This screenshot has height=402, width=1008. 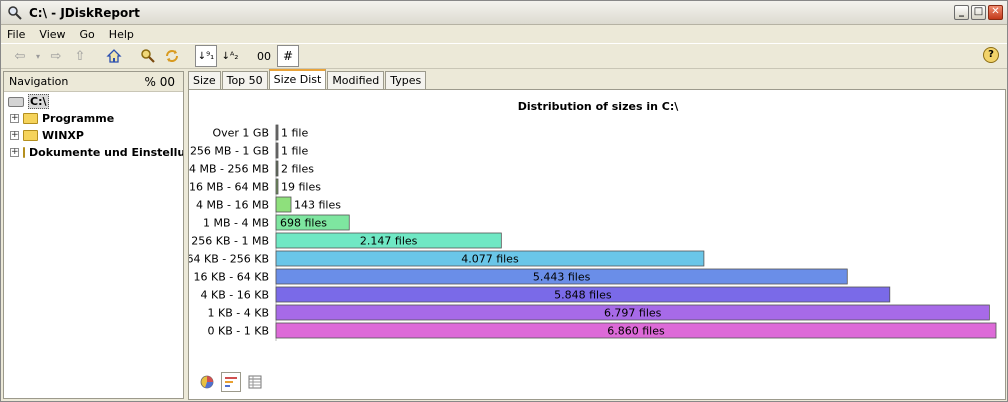 What do you see at coordinates (20, 56) in the screenshot?
I see `back-button: ⇦` at bounding box center [20, 56].